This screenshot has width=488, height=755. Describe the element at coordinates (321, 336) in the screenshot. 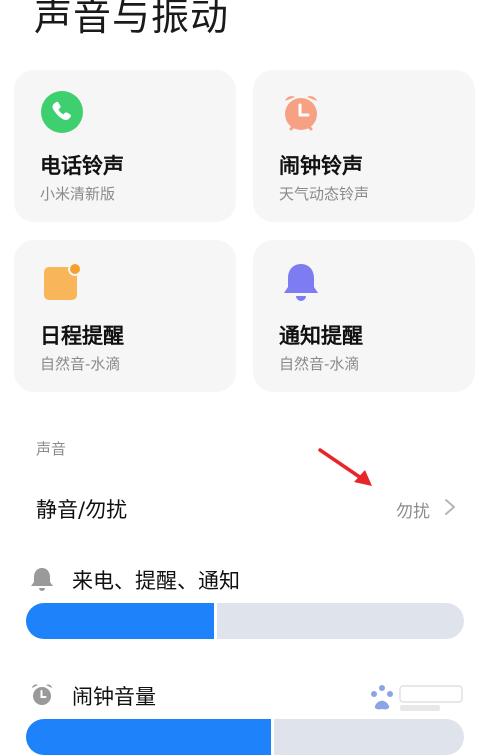

I see `card-title: 通知提醒` at that location.